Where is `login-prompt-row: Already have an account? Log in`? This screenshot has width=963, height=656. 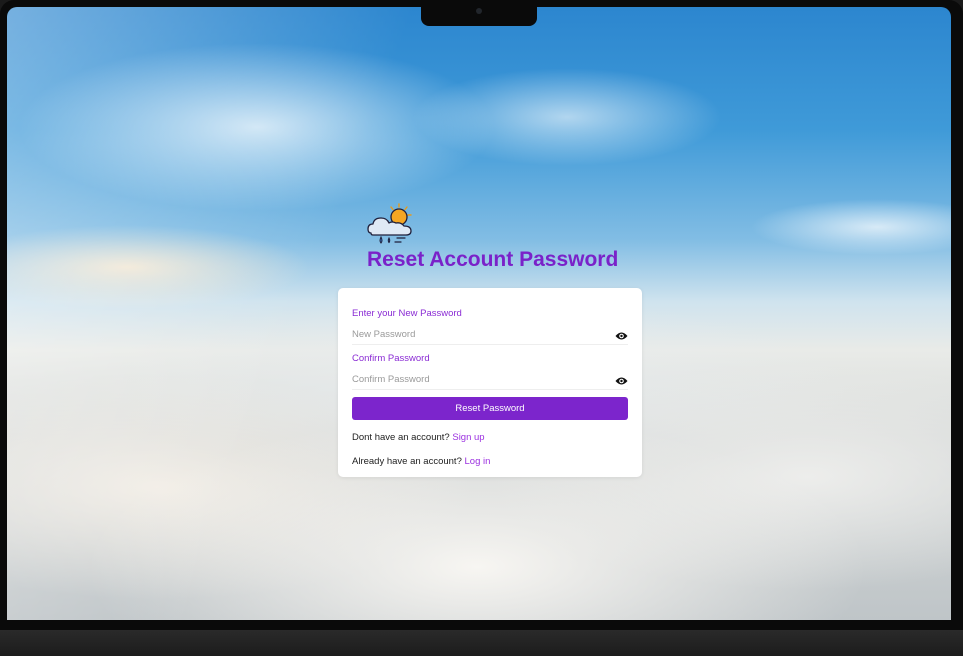 login-prompt-row: Already have an account? Log in is located at coordinates (421, 461).